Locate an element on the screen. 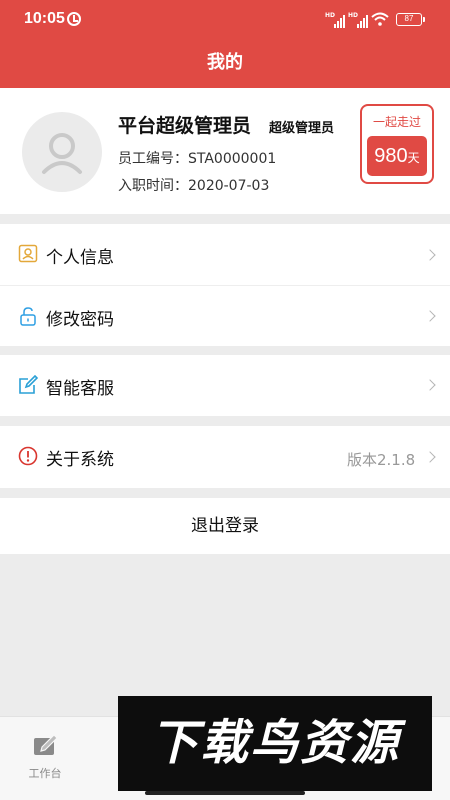  menu-label-about-system: 关于系统 is located at coordinates (80, 460).